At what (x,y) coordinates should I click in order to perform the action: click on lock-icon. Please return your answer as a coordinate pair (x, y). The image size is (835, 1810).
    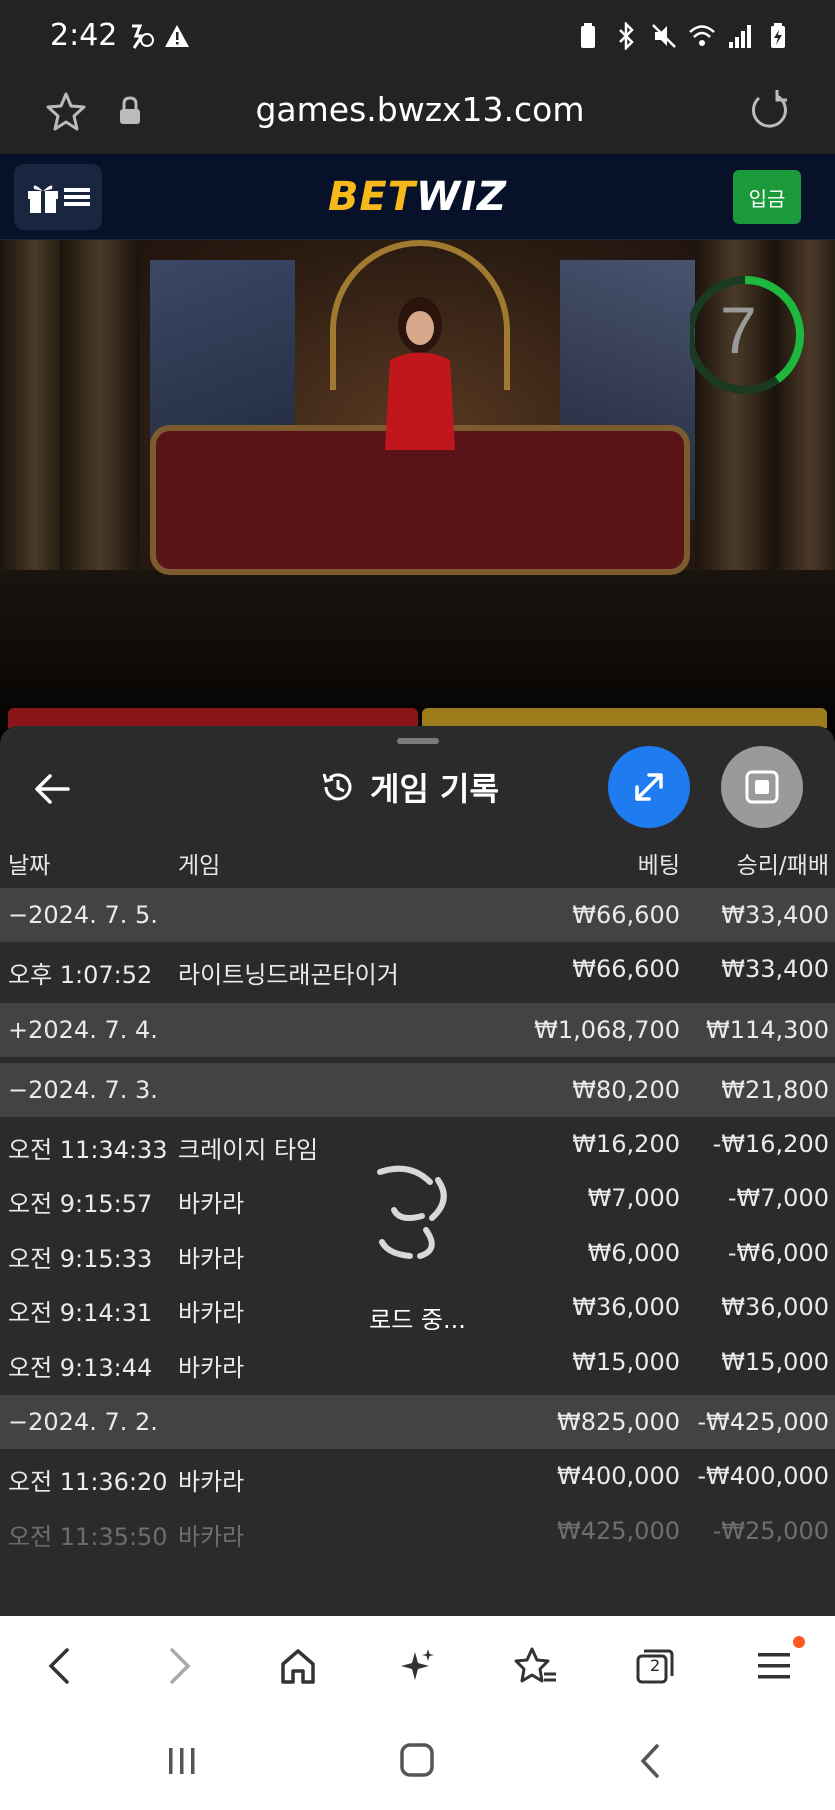
    Looking at the image, I should click on (130, 111).